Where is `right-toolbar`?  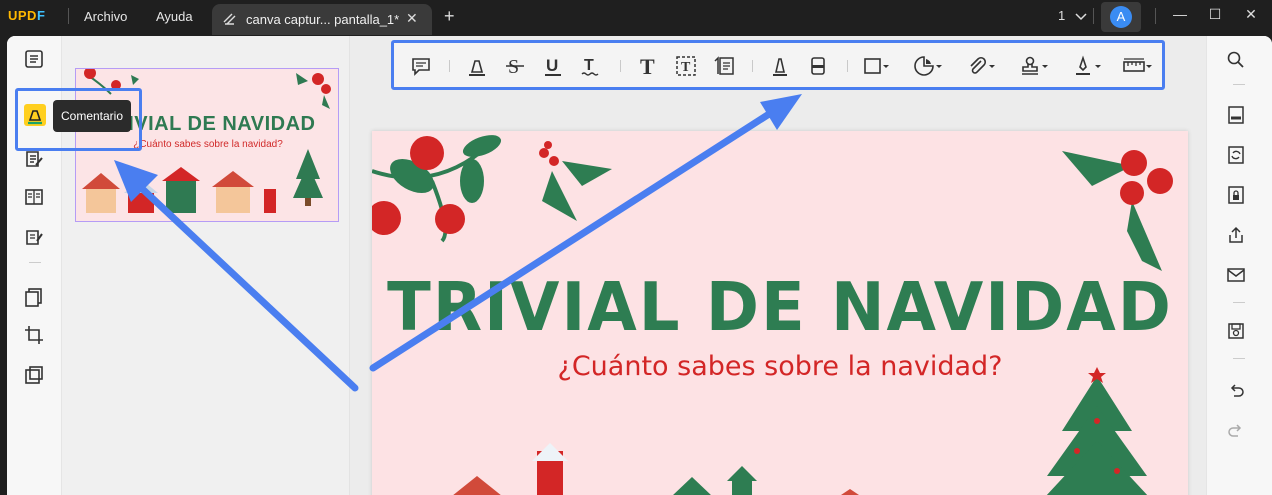
right-toolbar is located at coordinates (1239, 265).